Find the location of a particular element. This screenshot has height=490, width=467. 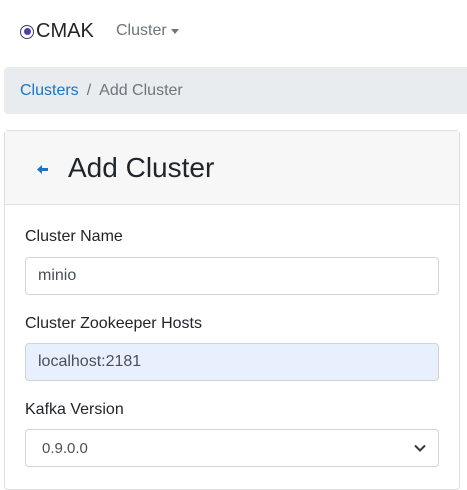

zookeeper-hosts-input is located at coordinates (232, 362).